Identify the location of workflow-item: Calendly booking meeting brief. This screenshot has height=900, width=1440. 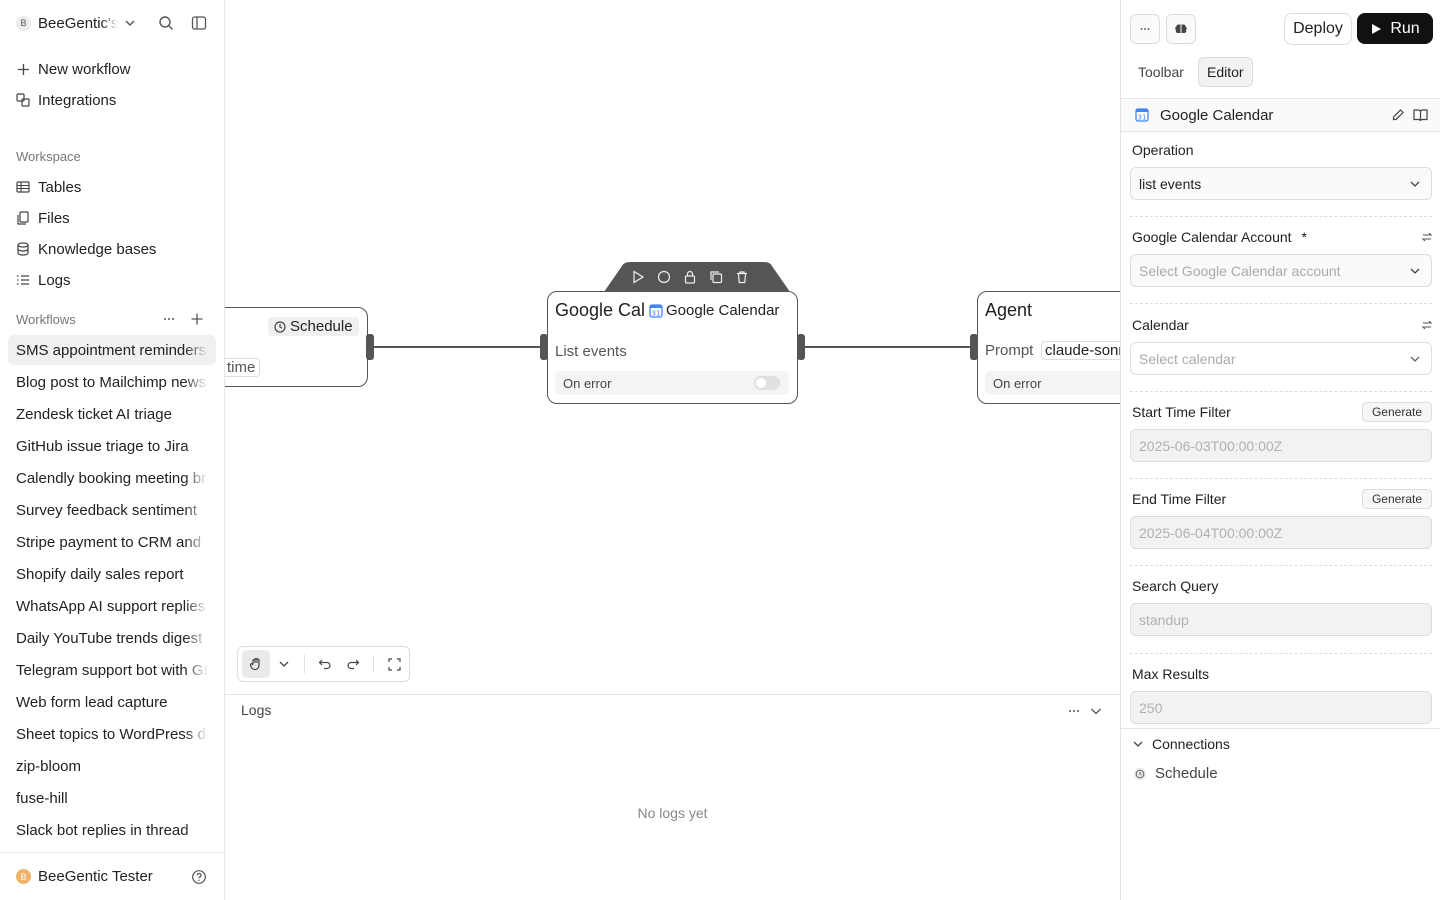
(112, 478).